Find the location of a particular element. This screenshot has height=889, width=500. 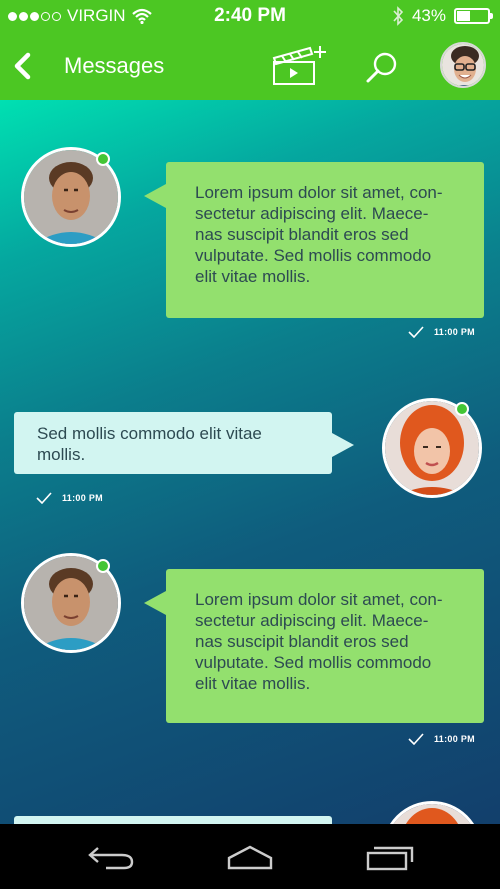

app-bar: Messages is located at coordinates (250, 66).